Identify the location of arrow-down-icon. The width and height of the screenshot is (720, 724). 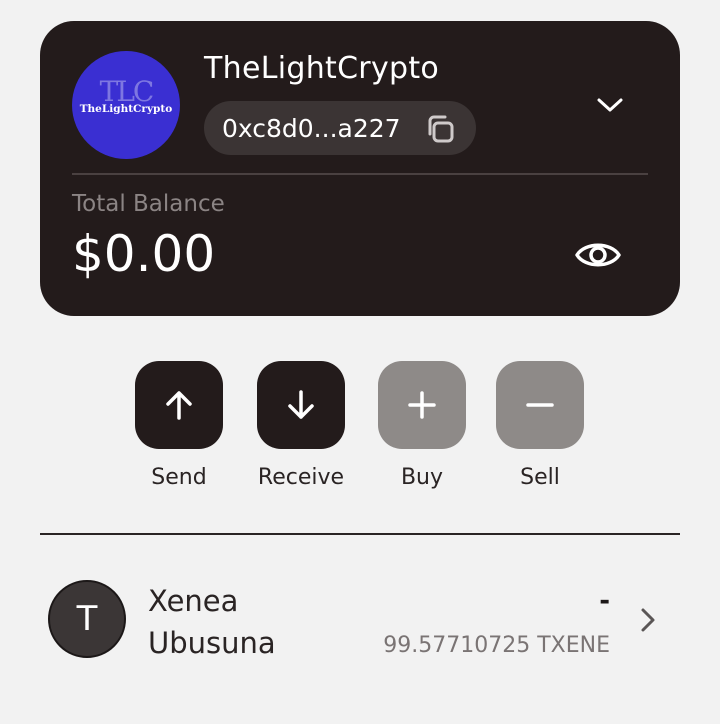
(301, 404).